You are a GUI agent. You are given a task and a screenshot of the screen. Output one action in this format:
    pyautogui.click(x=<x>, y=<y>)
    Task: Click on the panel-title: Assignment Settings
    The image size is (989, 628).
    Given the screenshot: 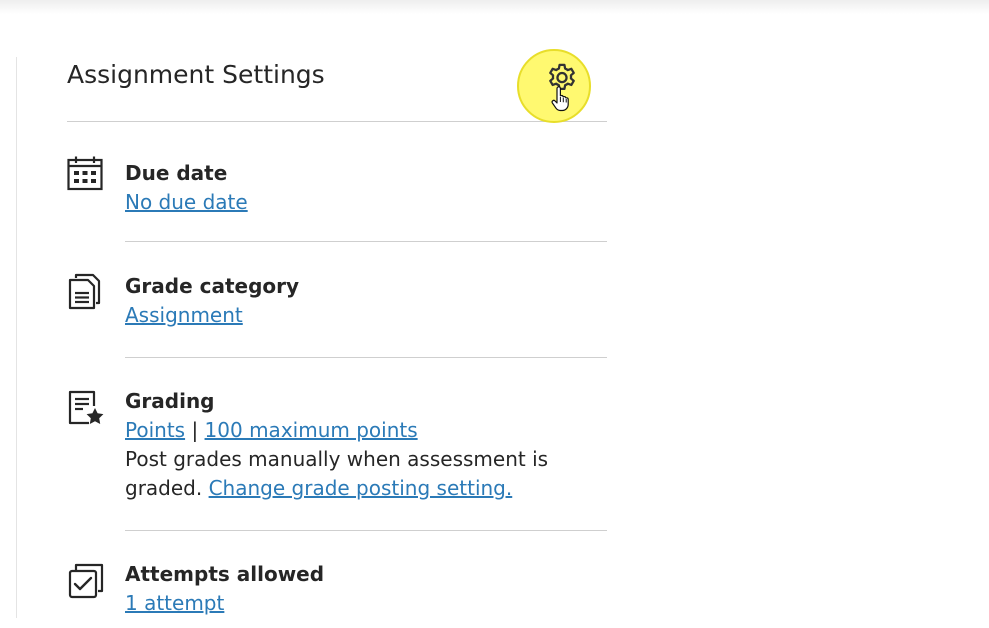 What is the action you would take?
    pyautogui.click(x=196, y=74)
    